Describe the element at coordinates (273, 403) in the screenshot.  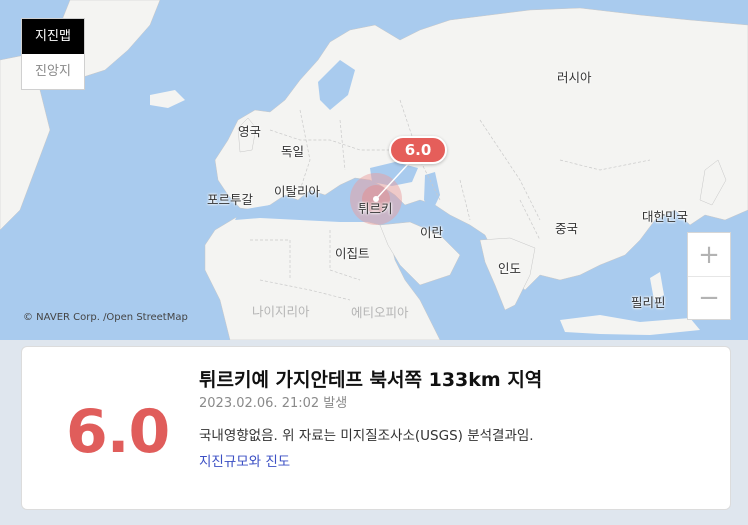
I see `quake-time: 2023.02.06. 21:02 발생` at that location.